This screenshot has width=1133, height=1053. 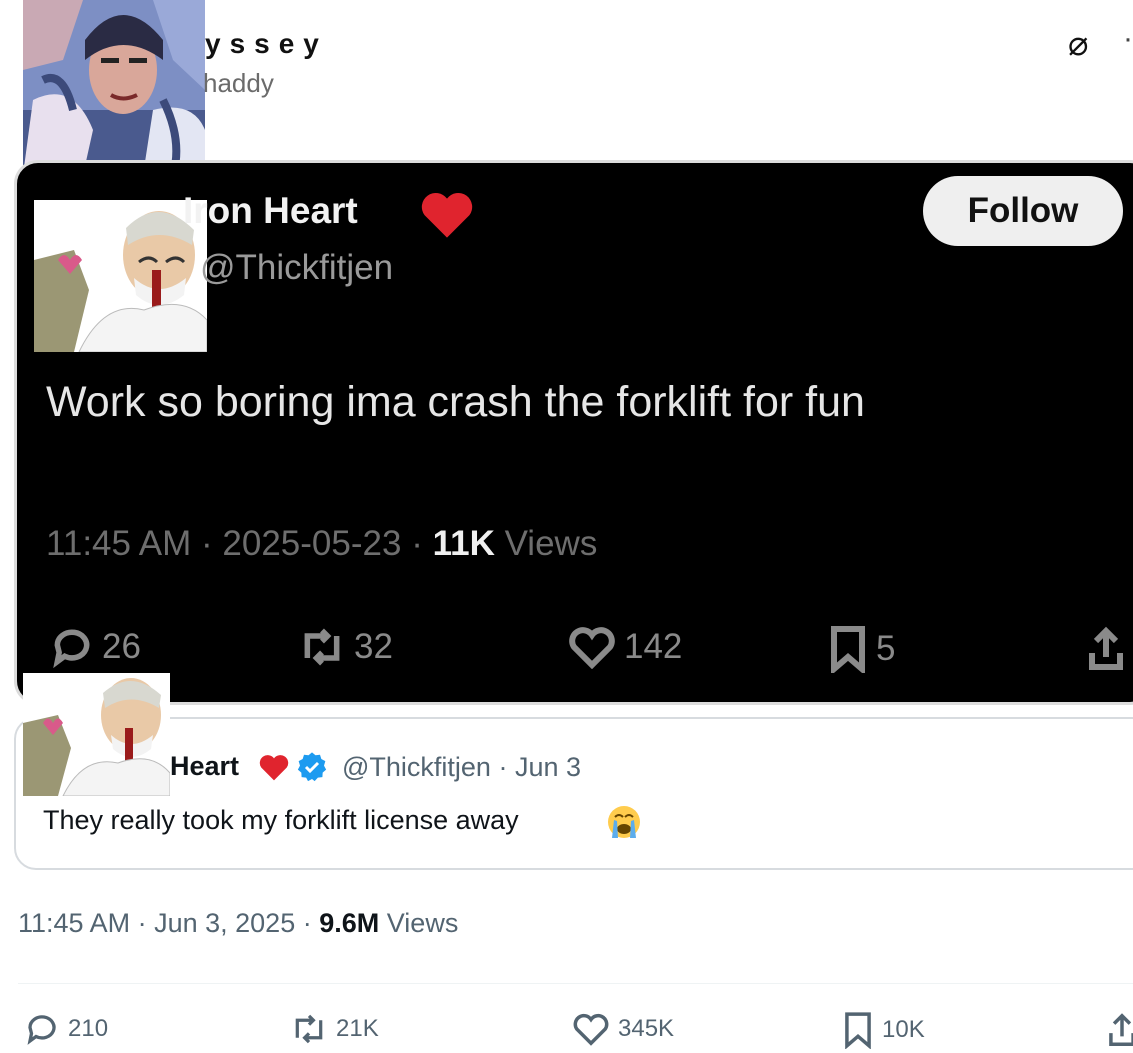 I want to click on embedded-bookmark-action: 5, so click(x=861, y=649).